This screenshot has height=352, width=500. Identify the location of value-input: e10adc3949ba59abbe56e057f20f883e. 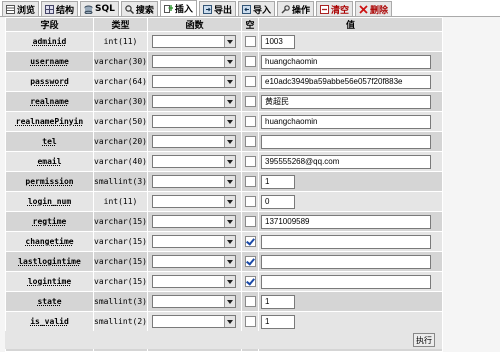
(346, 81).